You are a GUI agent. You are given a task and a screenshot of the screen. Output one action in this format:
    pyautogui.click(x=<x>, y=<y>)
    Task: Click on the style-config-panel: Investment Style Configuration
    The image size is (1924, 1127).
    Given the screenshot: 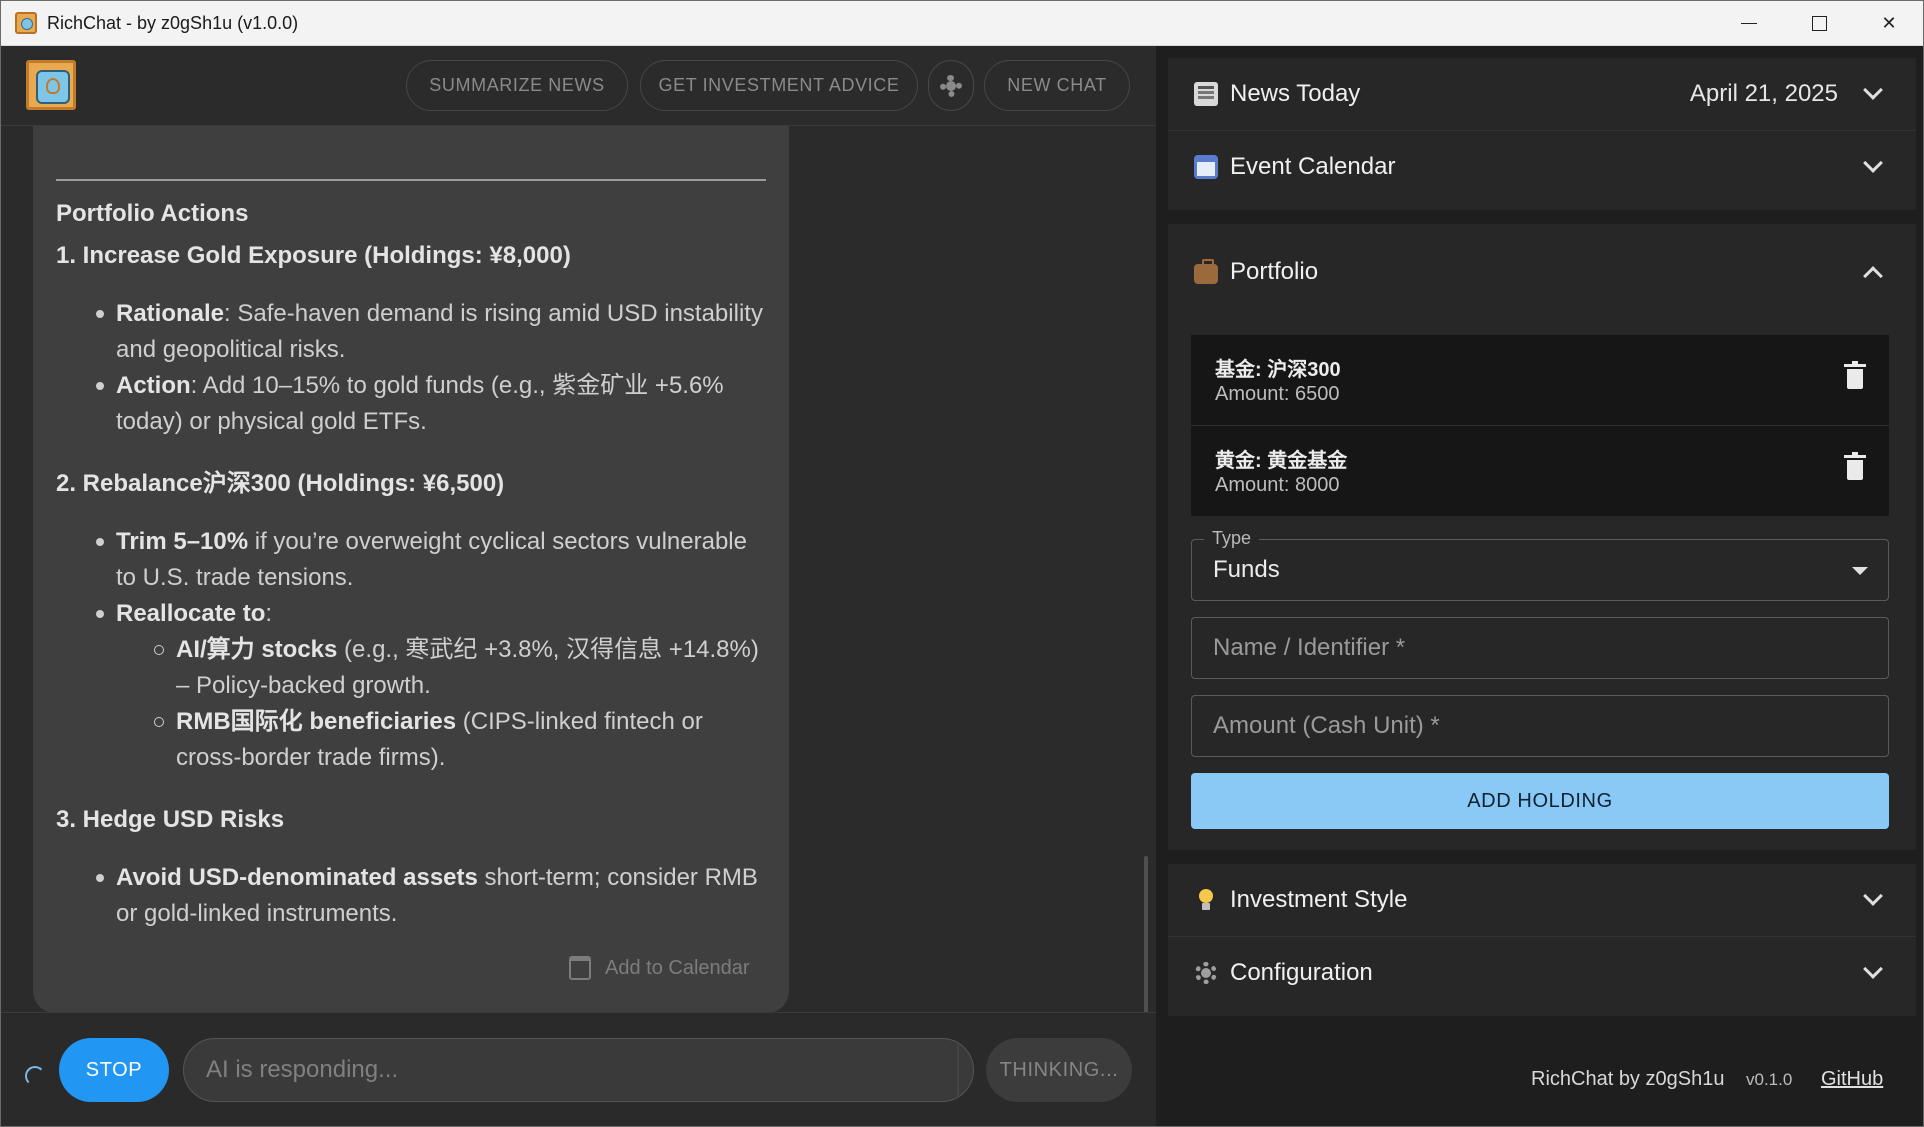 What is the action you would take?
    pyautogui.click(x=1542, y=940)
    